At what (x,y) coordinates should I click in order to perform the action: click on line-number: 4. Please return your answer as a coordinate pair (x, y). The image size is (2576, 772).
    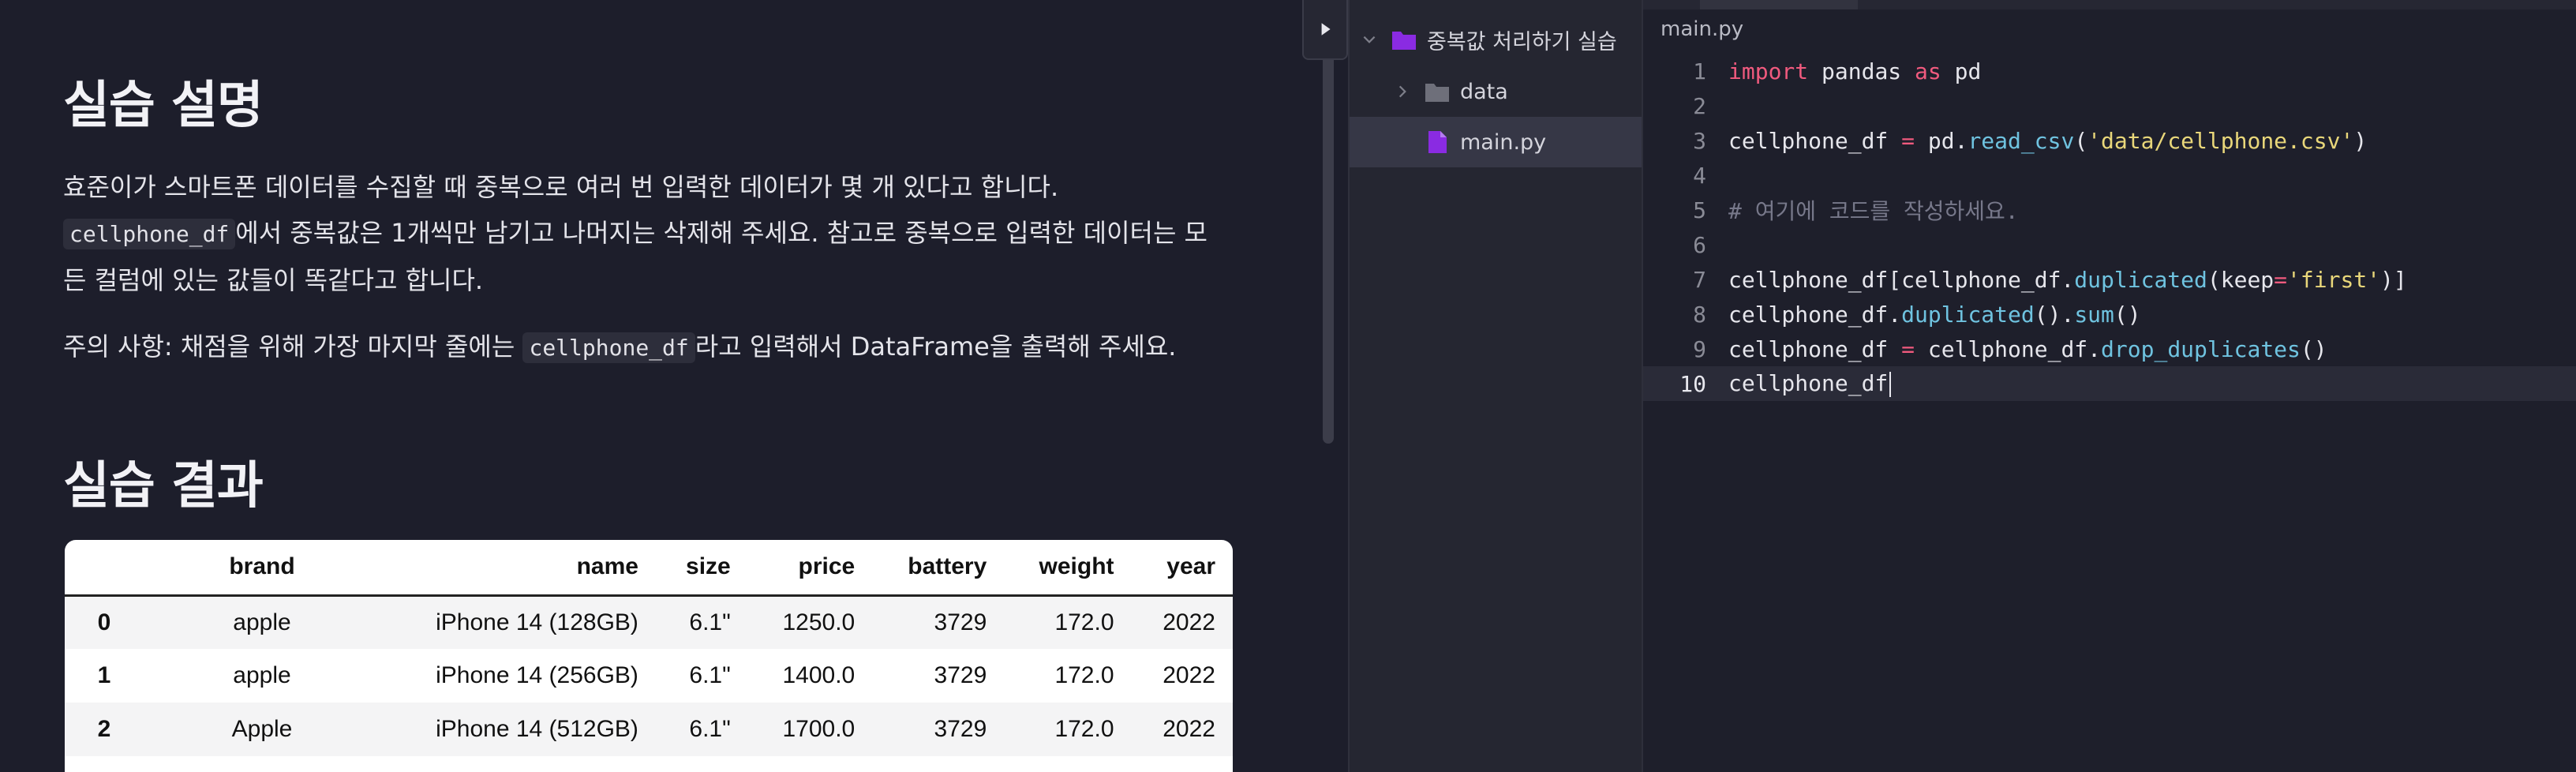
    Looking at the image, I should click on (1699, 175).